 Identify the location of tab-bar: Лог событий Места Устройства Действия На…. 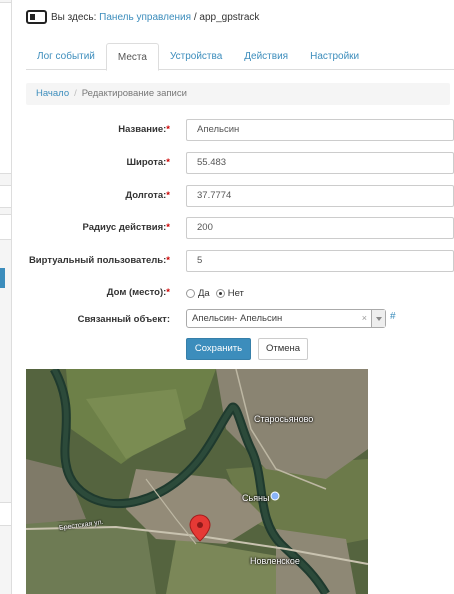
(240, 57).